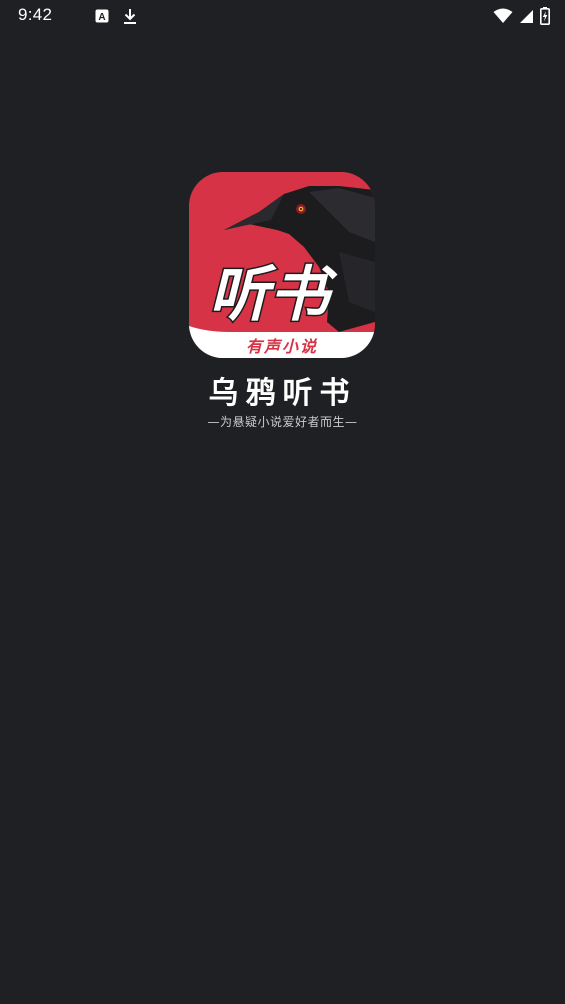 This screenshot has width=565, height=1004. I want to click on app-logo: 听书 有声小说, so click(282, 265).